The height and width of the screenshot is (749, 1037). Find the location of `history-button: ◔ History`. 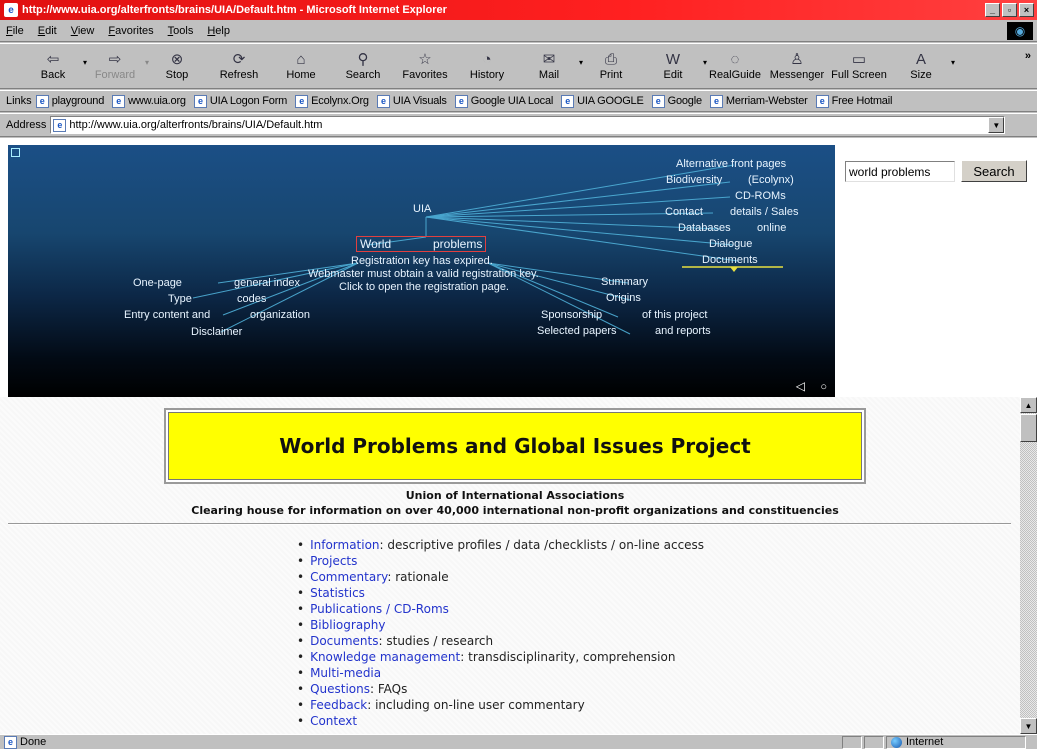

history-button: ◔ History is located at coordinates (487, 66).